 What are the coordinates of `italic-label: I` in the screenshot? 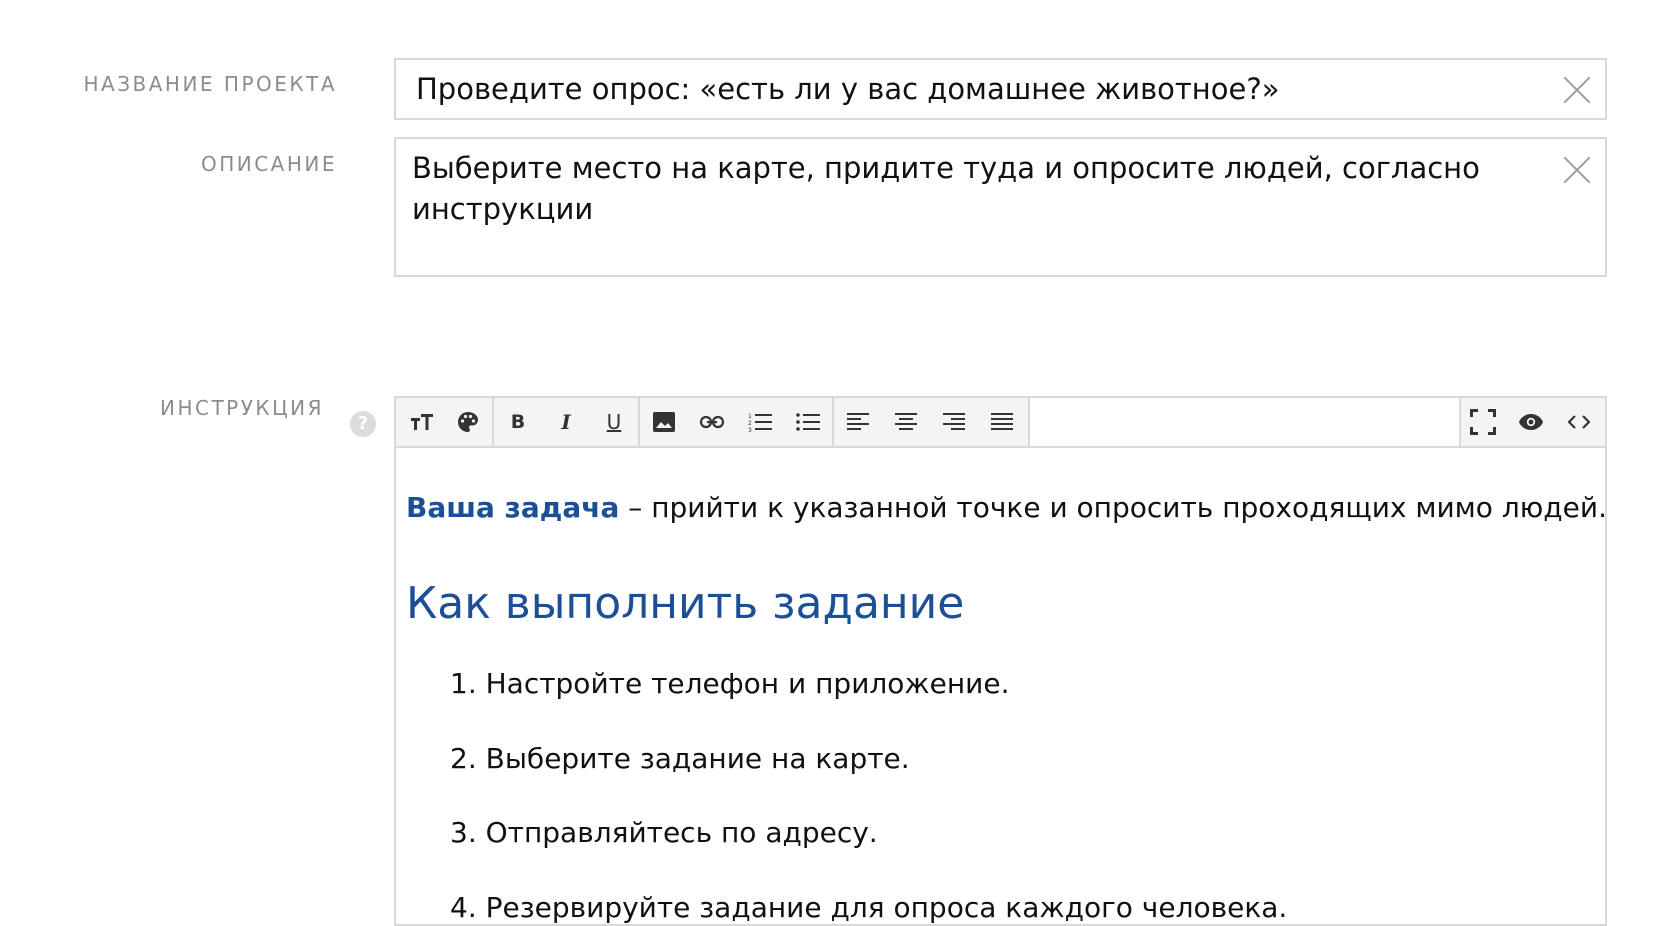 It's located at (566, 422).